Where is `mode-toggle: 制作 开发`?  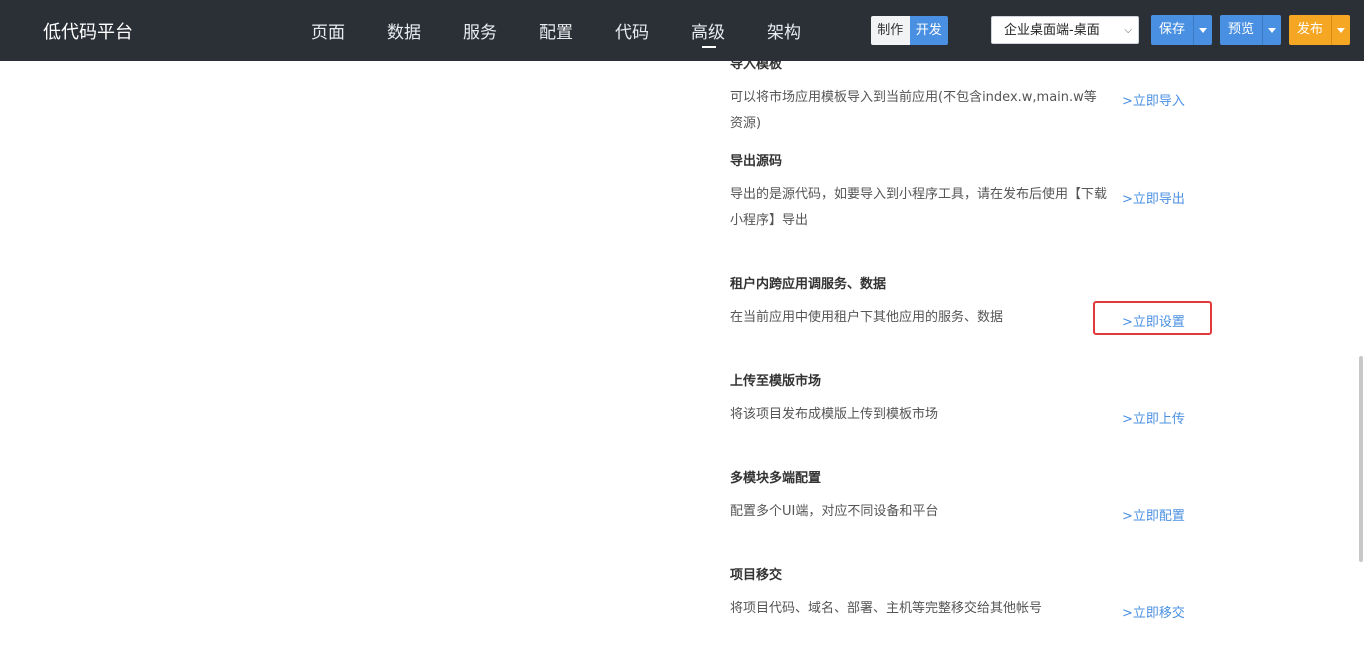
mode-toggle: 制作 开发 is located at coordinates (909, 30).